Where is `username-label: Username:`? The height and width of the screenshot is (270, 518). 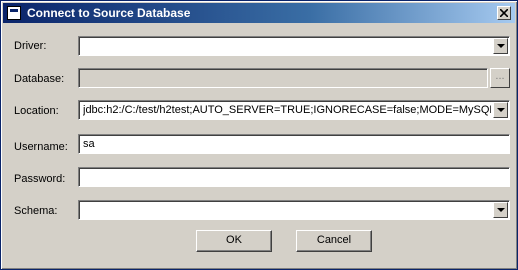
username-label: Username: is located at coordinates (41, 147).